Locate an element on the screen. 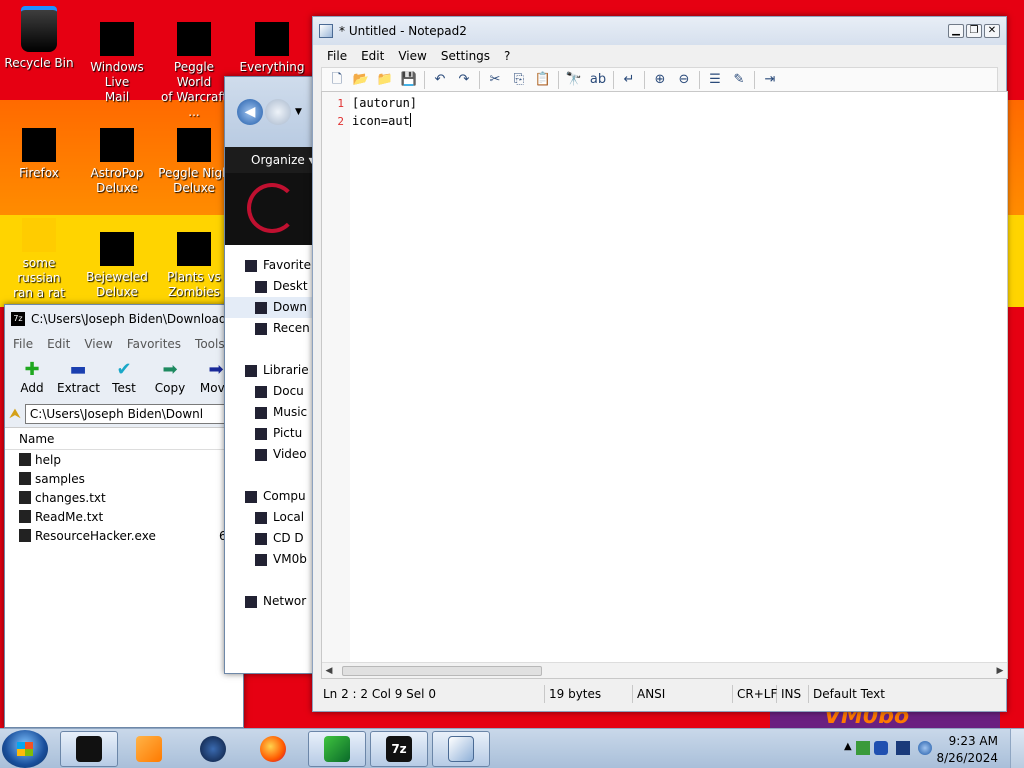 Image resolution: width=1024 pixels, height=768 pixels. nav-item: Video is located at coordinates (272, 454).